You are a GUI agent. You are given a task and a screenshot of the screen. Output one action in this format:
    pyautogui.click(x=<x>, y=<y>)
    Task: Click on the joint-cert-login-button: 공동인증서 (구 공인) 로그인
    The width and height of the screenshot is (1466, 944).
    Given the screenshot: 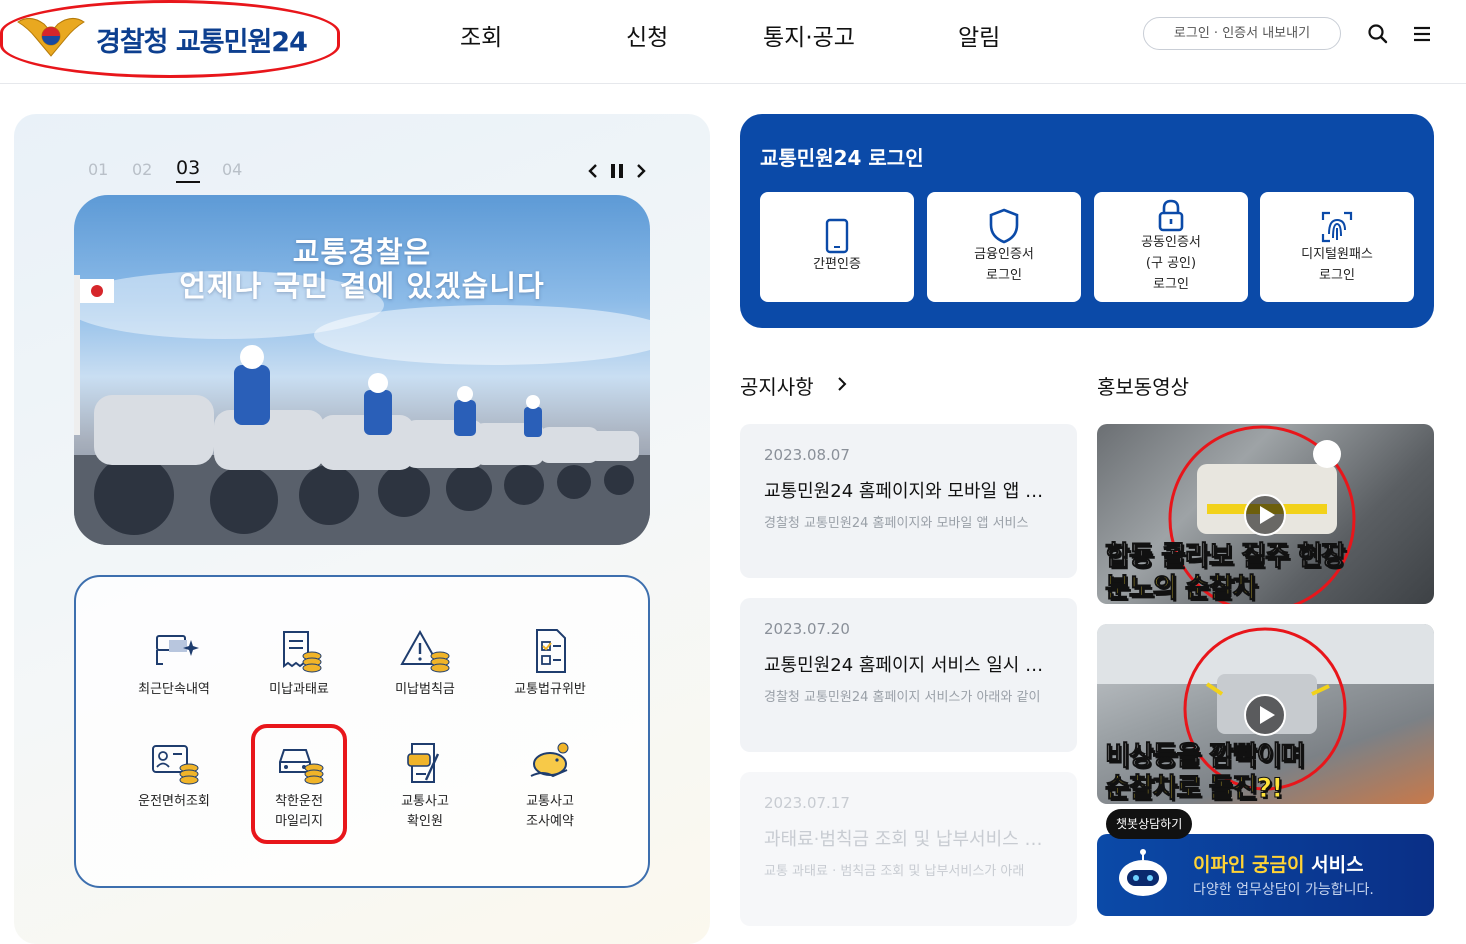 What is the action you would take?
    pyautogui.click(x=1171, y=247)
    